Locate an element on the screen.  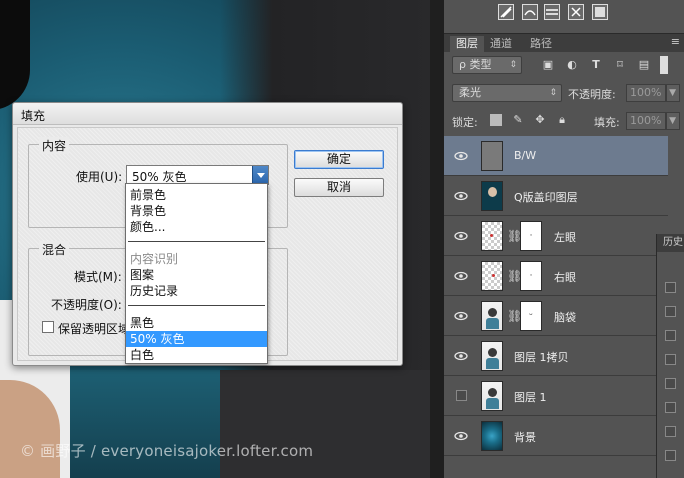
dropdown-option: 前景色 is located at coordinates (196, 195).